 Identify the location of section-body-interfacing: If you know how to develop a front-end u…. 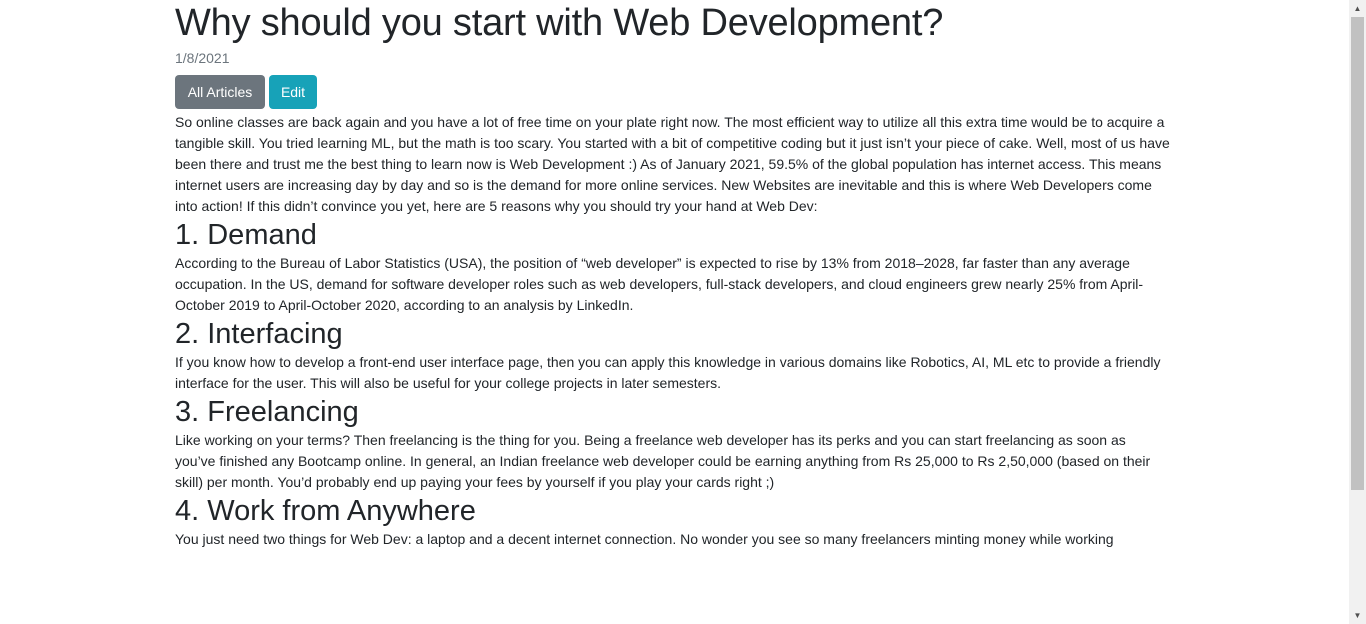
(668, 372).